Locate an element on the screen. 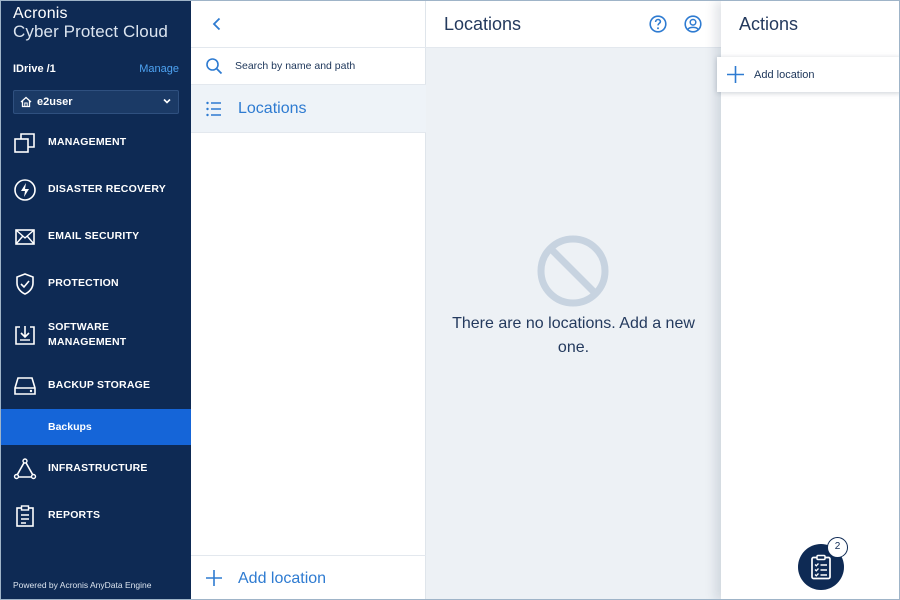  sidebar-subitem-backups: Backups is located at coordinates (96, 427).